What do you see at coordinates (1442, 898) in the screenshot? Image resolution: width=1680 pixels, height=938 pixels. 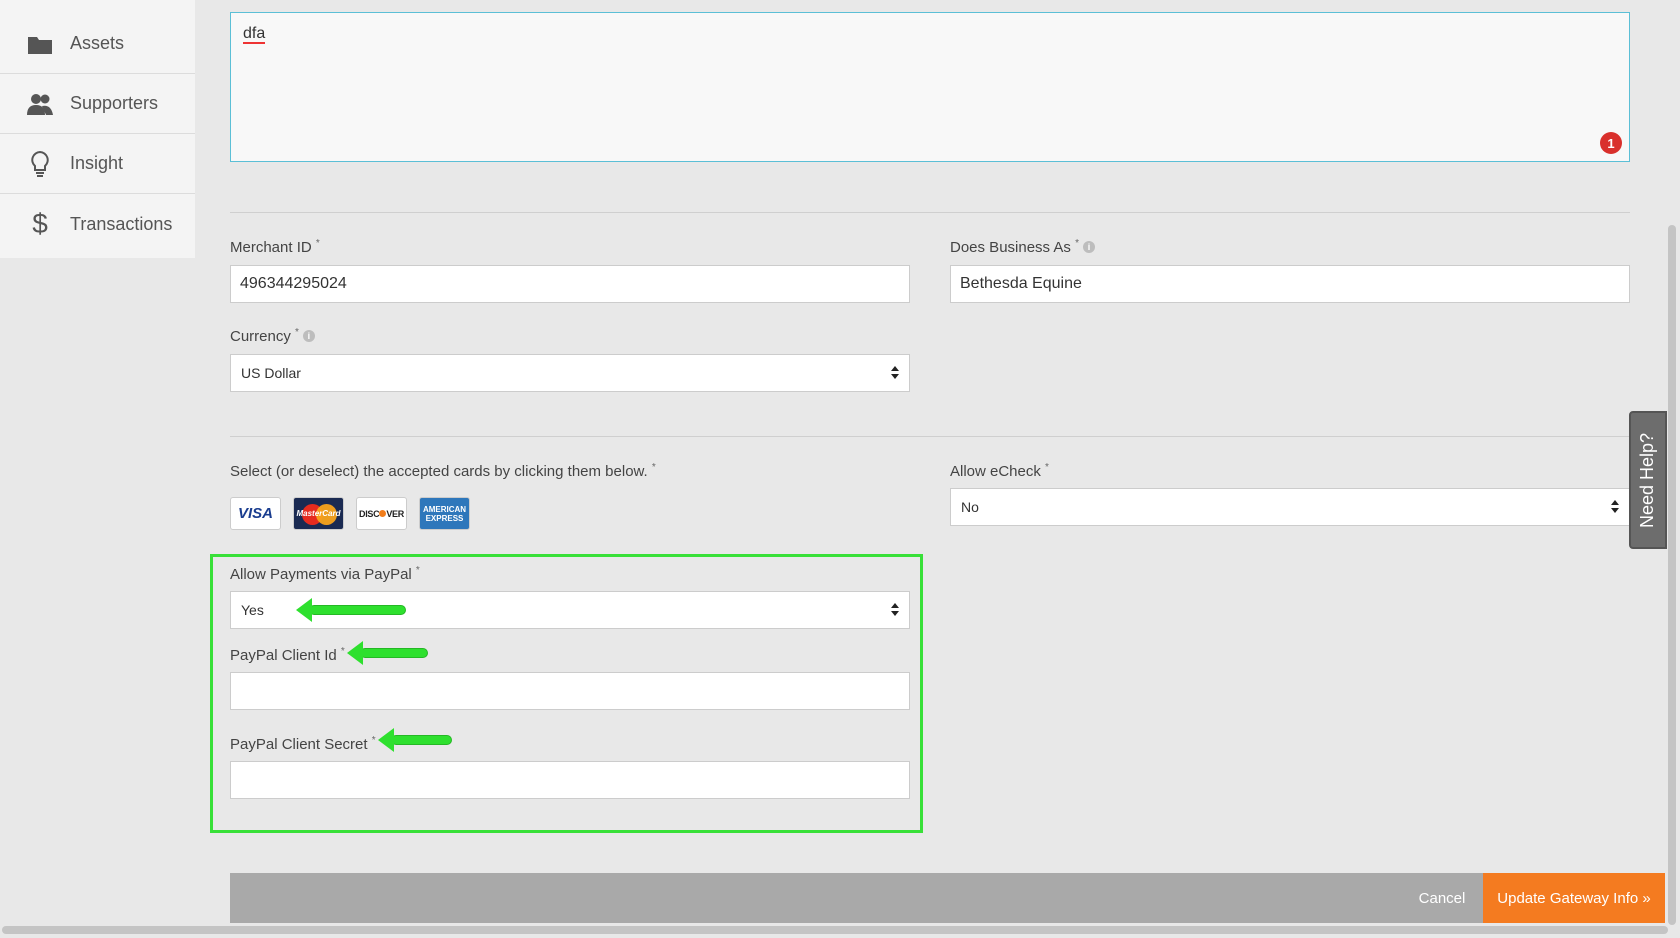 I see `cancel-button: Cancel` at bounding box center [1442, 898].